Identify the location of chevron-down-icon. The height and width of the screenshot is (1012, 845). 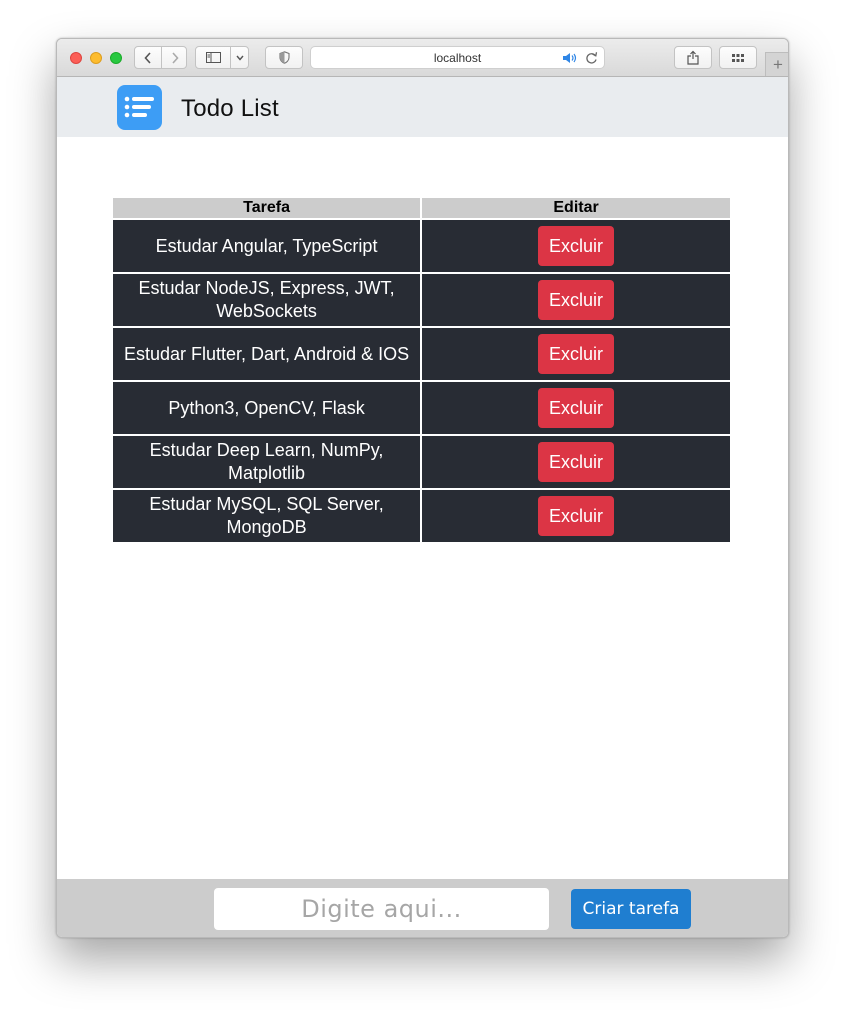
(240, 58).